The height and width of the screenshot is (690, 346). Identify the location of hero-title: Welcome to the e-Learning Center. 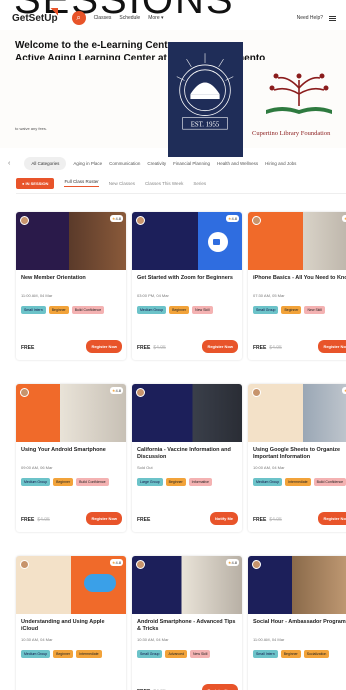
(96, 45).